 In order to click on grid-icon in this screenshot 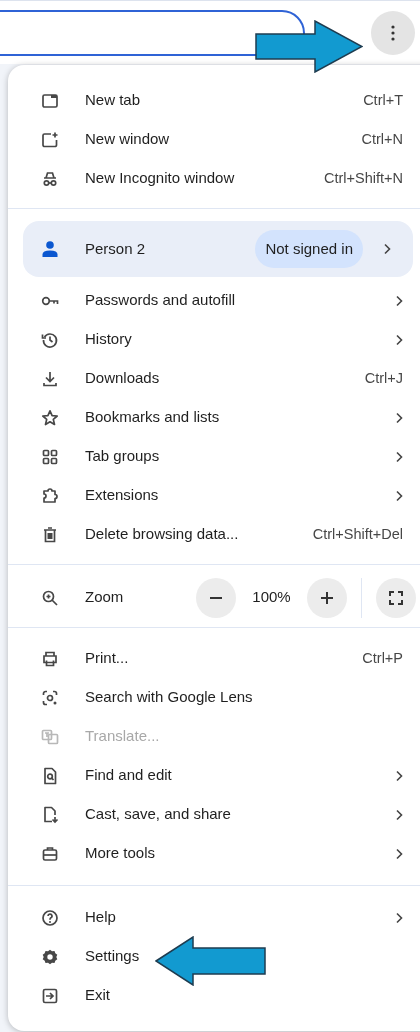, I will do `click(50, 456)`.